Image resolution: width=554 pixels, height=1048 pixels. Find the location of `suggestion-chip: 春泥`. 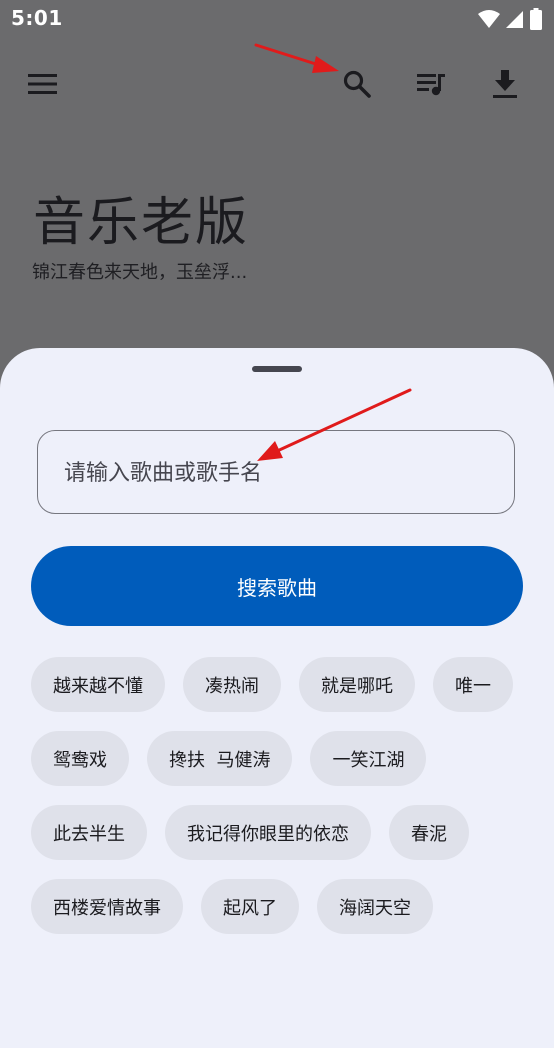

suggestion-chip: 春泥 is located at coordinates (429, 832).